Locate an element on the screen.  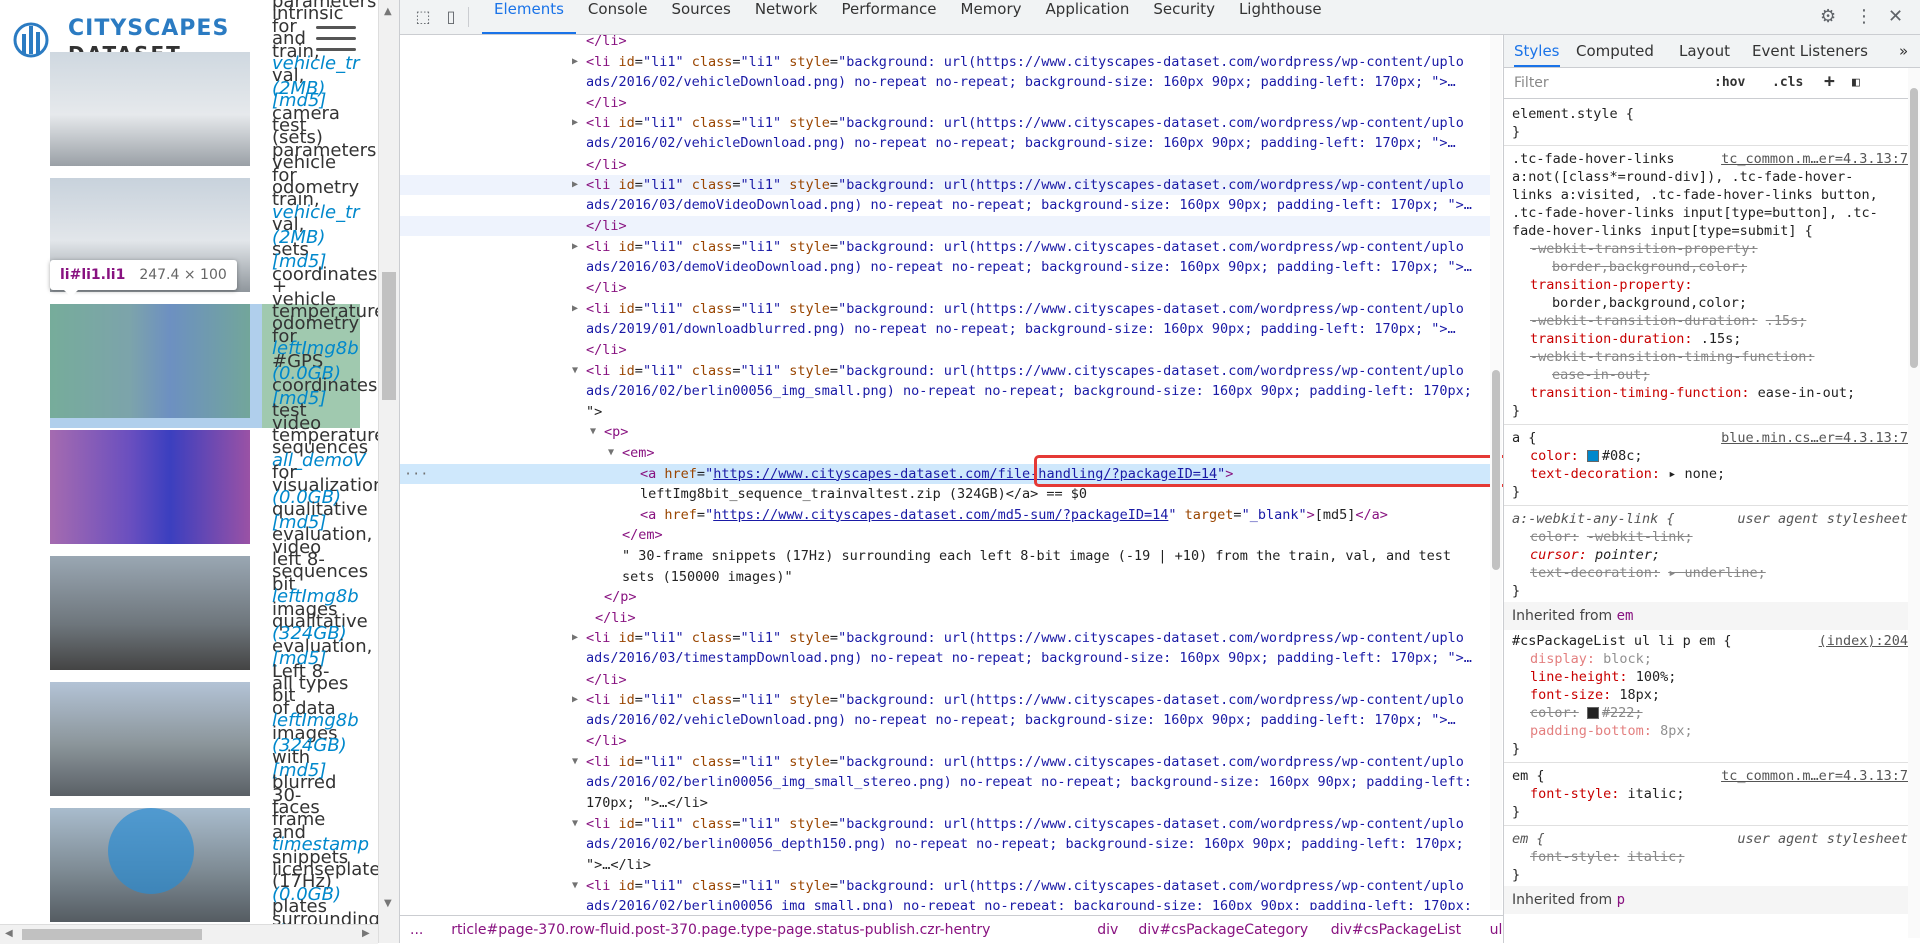
property-name: cursor: is located at coordinates (1558, 555).